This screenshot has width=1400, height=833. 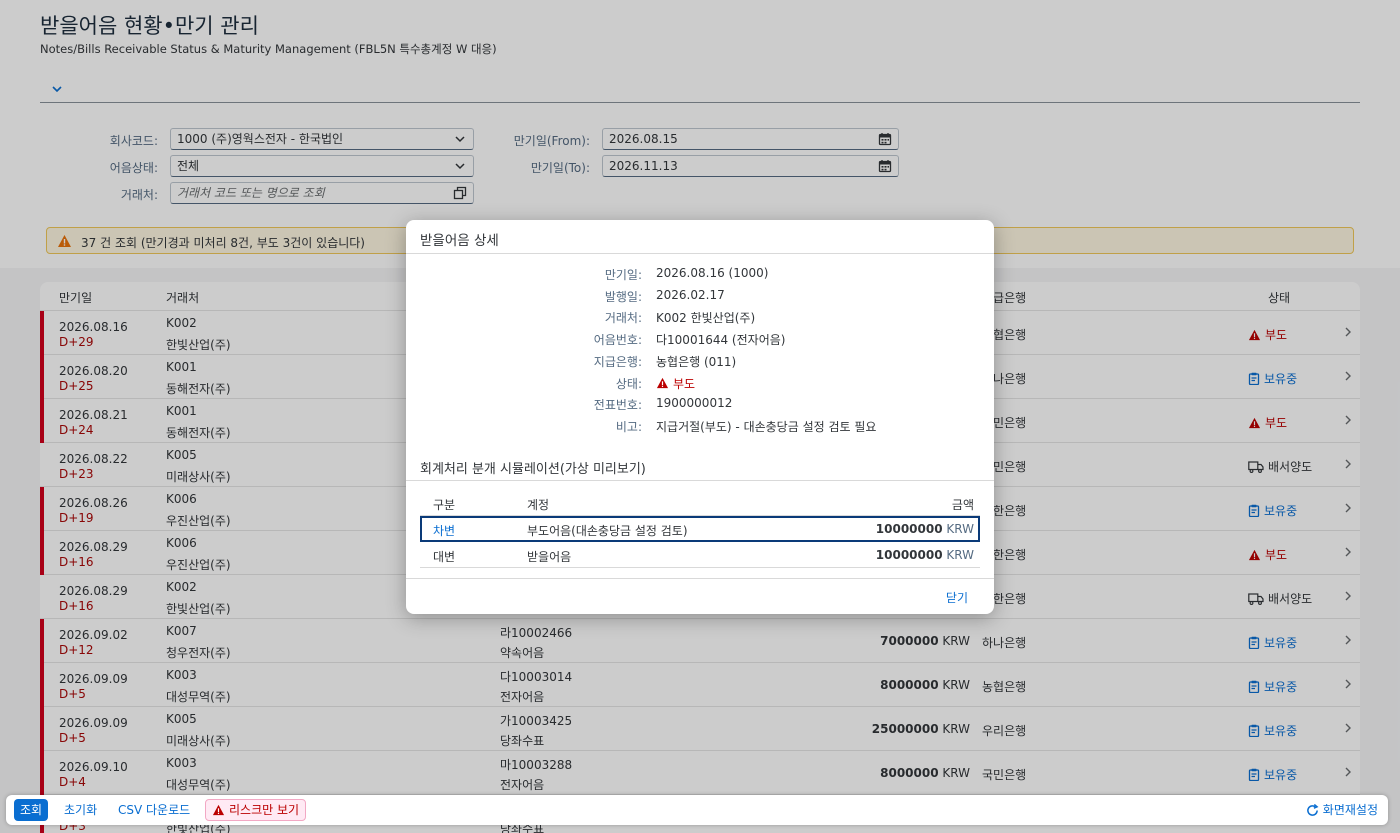 I want to click on detail-value-text: 다10001644 (전자어음), so click(x=721, y=340).